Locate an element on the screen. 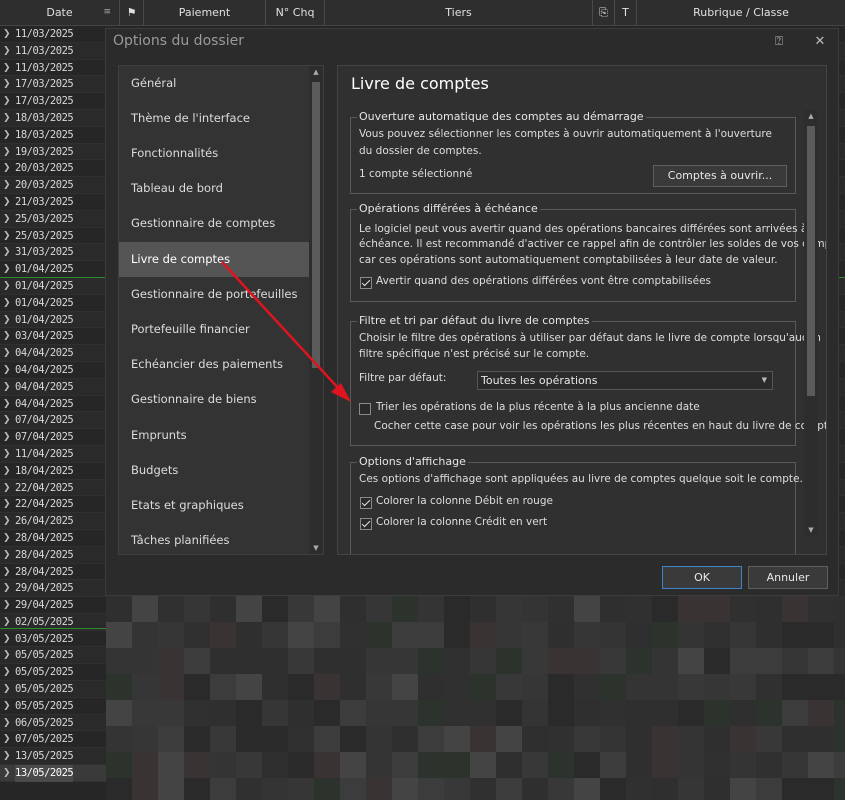  attachment-icon: ⎘ is located at coordinates (604, 12).